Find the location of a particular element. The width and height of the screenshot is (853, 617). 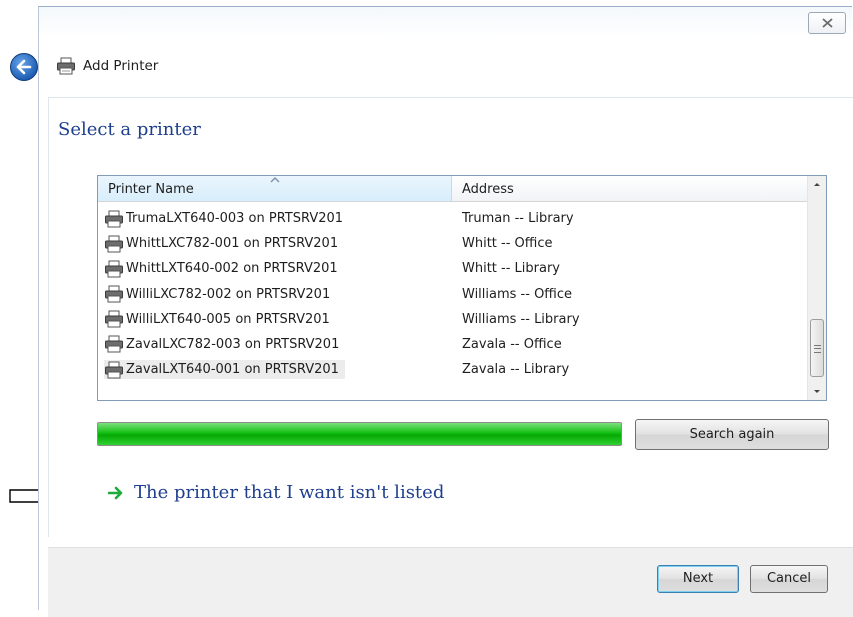

column-label: Printer Name is located at coordinates (151, 189).